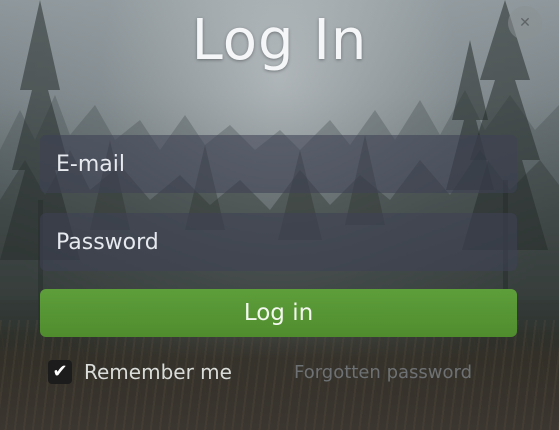  What do you see at coordinates (60, 372) in the screenshot?
I see `checkmark-icon: ✔` at bounding box center [60, 372].